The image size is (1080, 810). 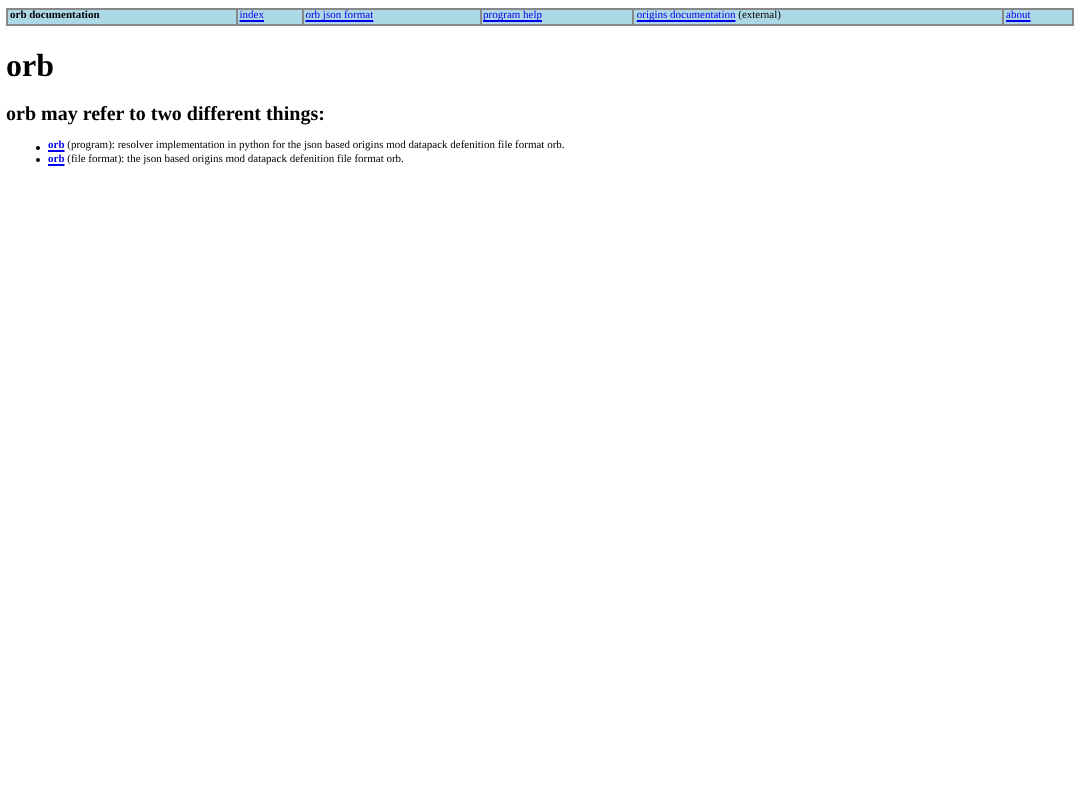 What do you see at coordinates (166, 116) in the screenshot?
I see `section-heading: orb may refer to two different things:` at bounding box center [166, 116].